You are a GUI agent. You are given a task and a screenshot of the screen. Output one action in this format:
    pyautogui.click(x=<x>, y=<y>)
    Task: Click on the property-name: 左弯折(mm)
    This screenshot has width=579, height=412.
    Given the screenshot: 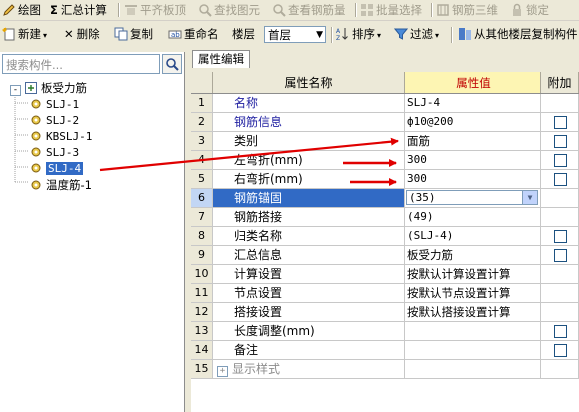 What is the action you would take?
    pyautogui.click(x=309, y=160)
    